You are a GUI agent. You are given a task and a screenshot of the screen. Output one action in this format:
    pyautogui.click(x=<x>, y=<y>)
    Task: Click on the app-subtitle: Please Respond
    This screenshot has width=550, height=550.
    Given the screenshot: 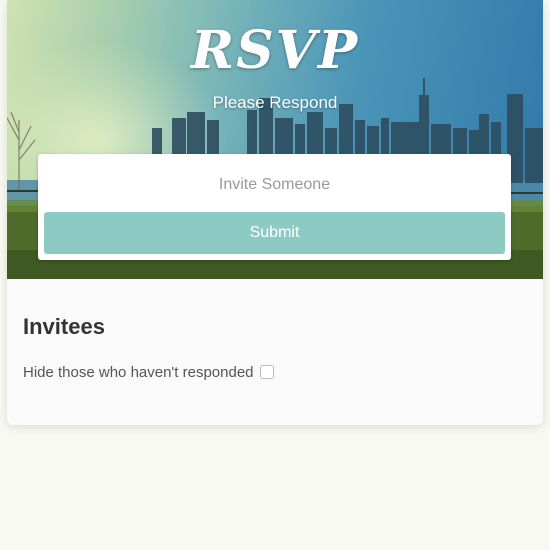 What is the action you would take?
    pyautogui.click(x=275, y=102)
    